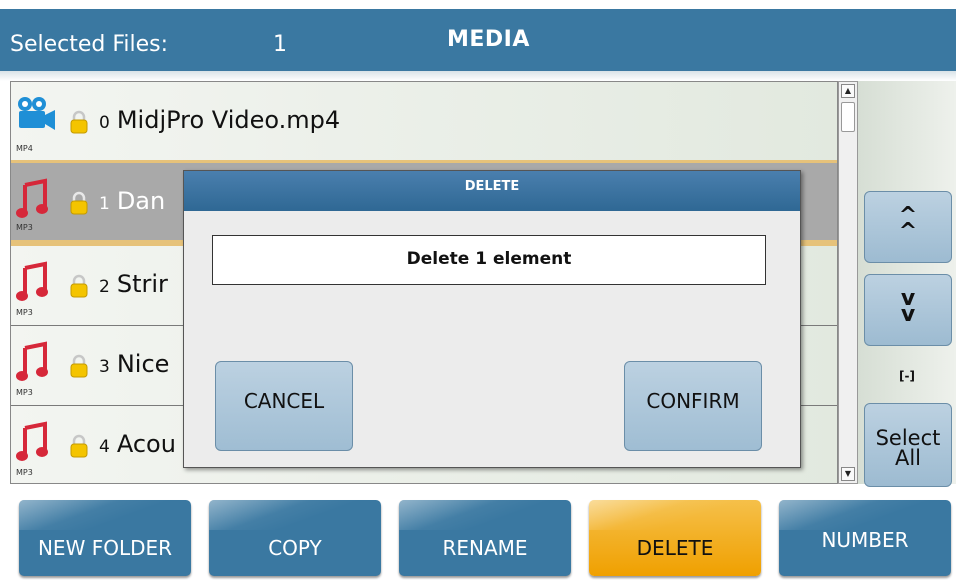  I want to click on double-chevron-up-icon: ^ ^, so click(908, 223).